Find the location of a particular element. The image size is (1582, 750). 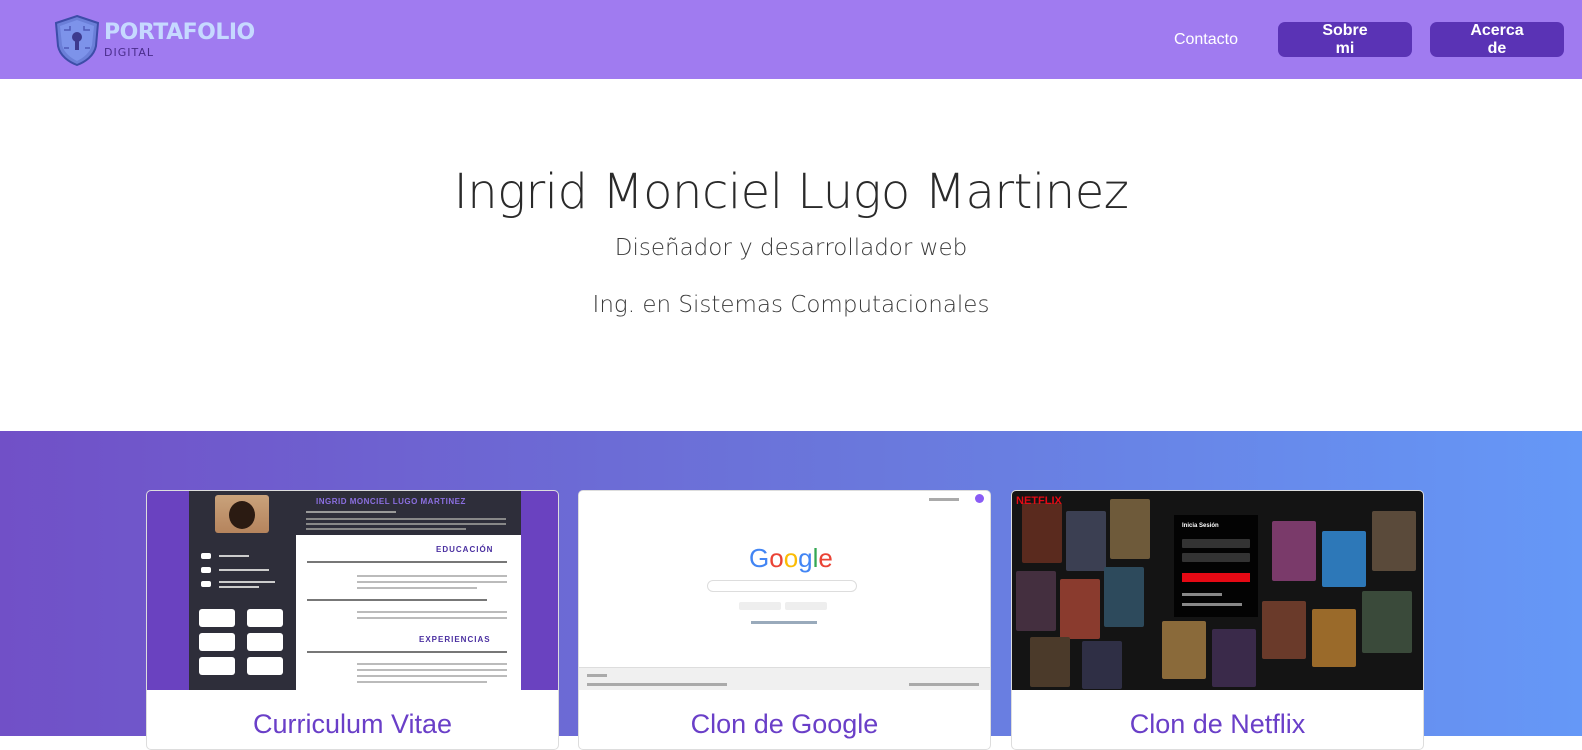

hero-role: Diseñador y desarrollador web is located at coordinates (791, 248).